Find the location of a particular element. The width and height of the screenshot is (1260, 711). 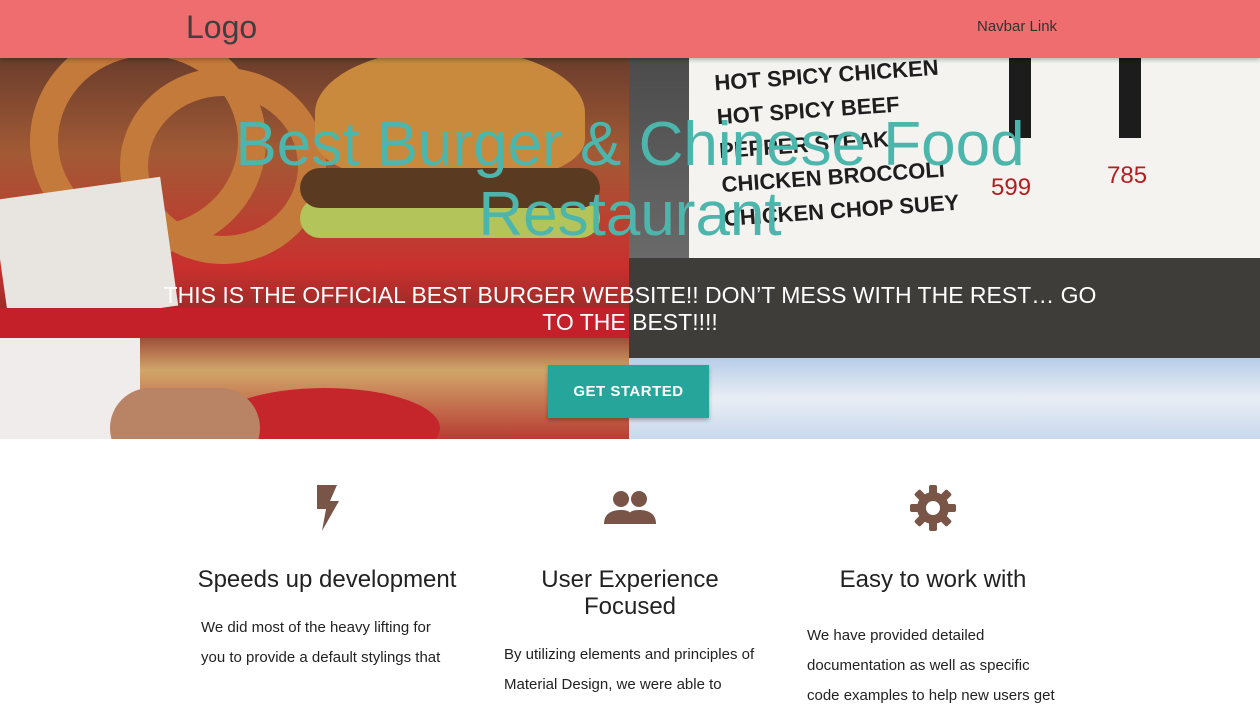

paper-shape is located at coordinates (89, 253).